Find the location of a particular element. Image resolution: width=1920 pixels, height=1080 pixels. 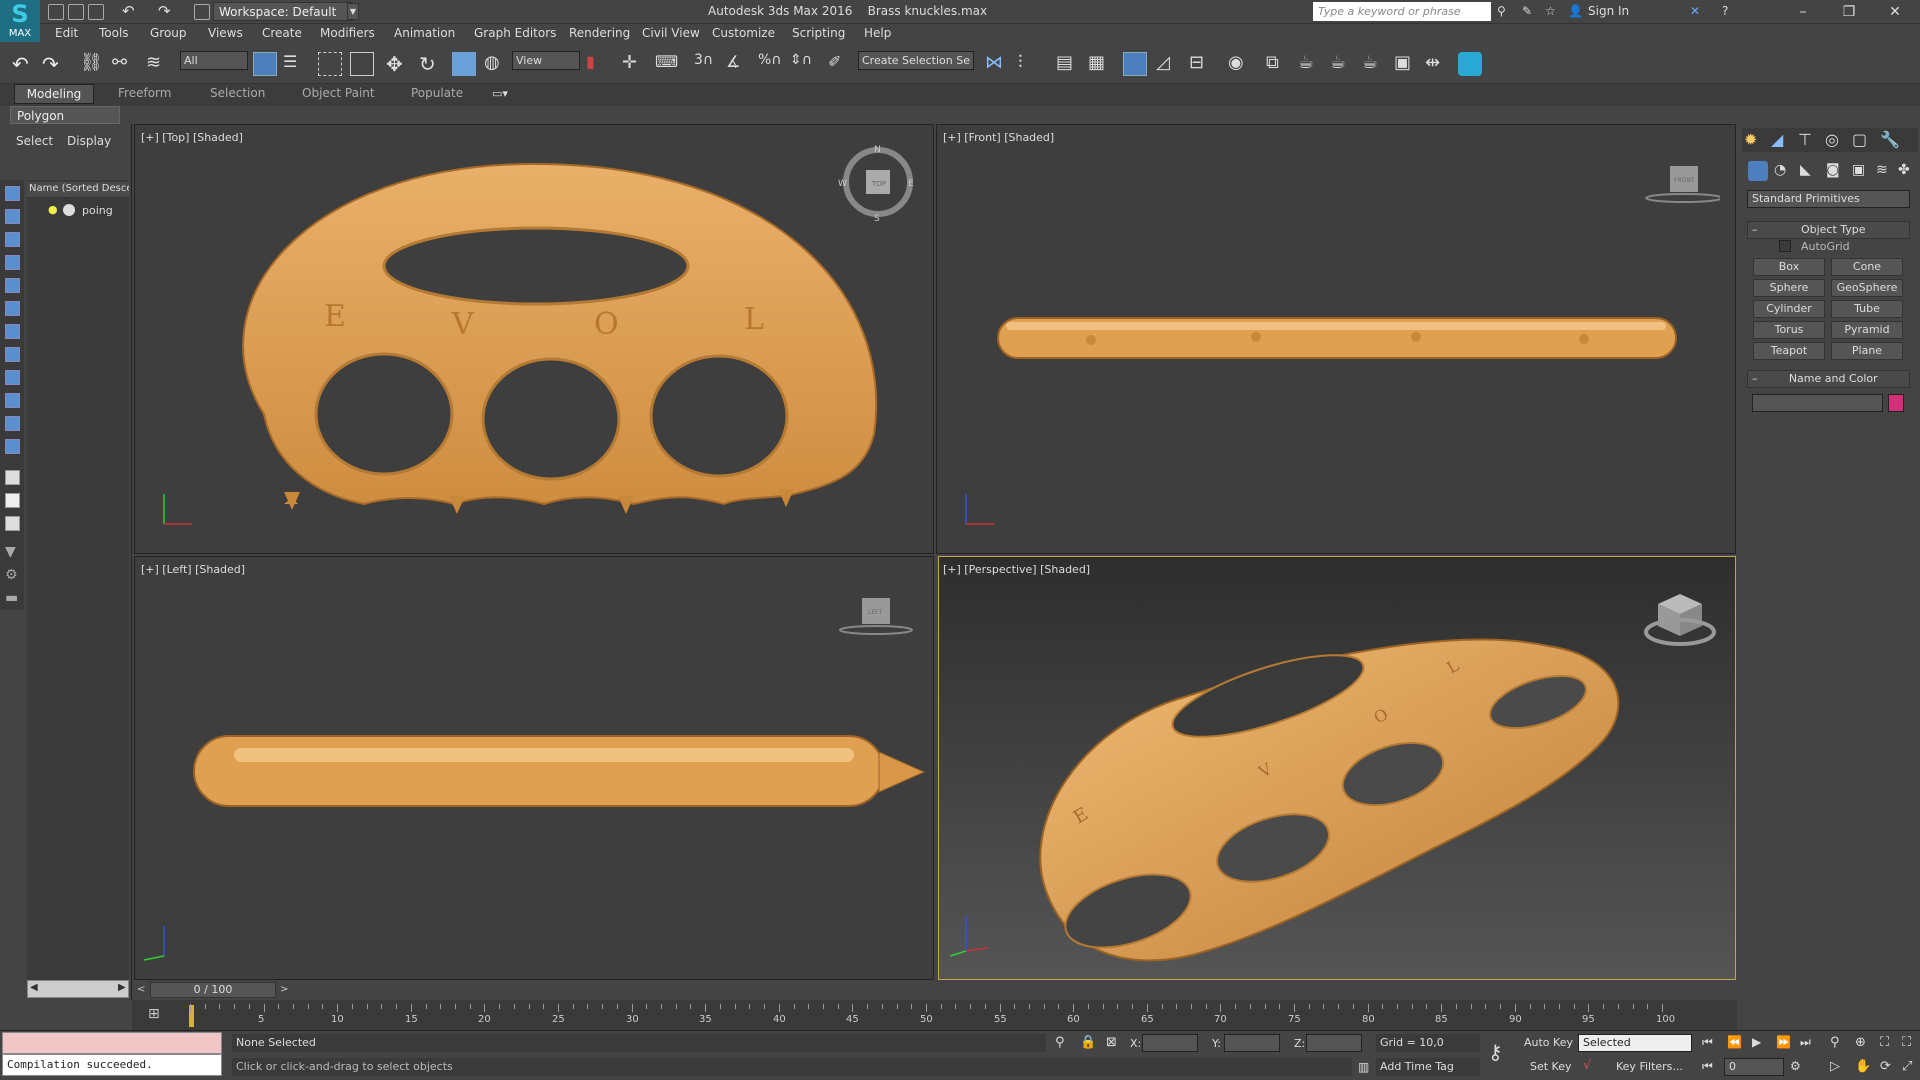

object-type-rollout: – Object Type is located at coordinates (1828, 230).